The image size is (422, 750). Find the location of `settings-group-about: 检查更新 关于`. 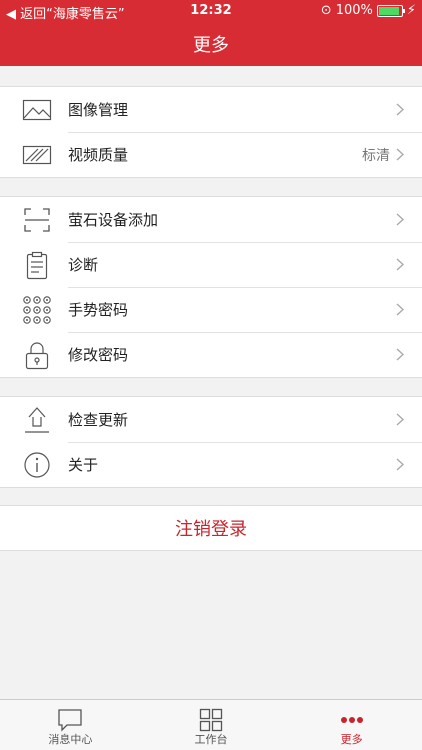

settings-group-about: 检查更新 关于 is located at coordinates (211, 442).